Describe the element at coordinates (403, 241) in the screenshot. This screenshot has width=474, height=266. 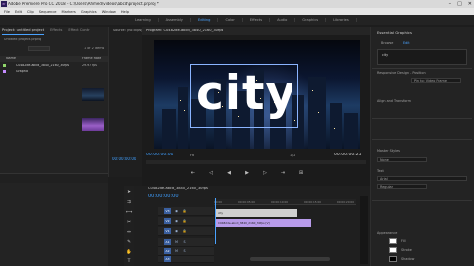
I see `fill-label: Fill` at that location.